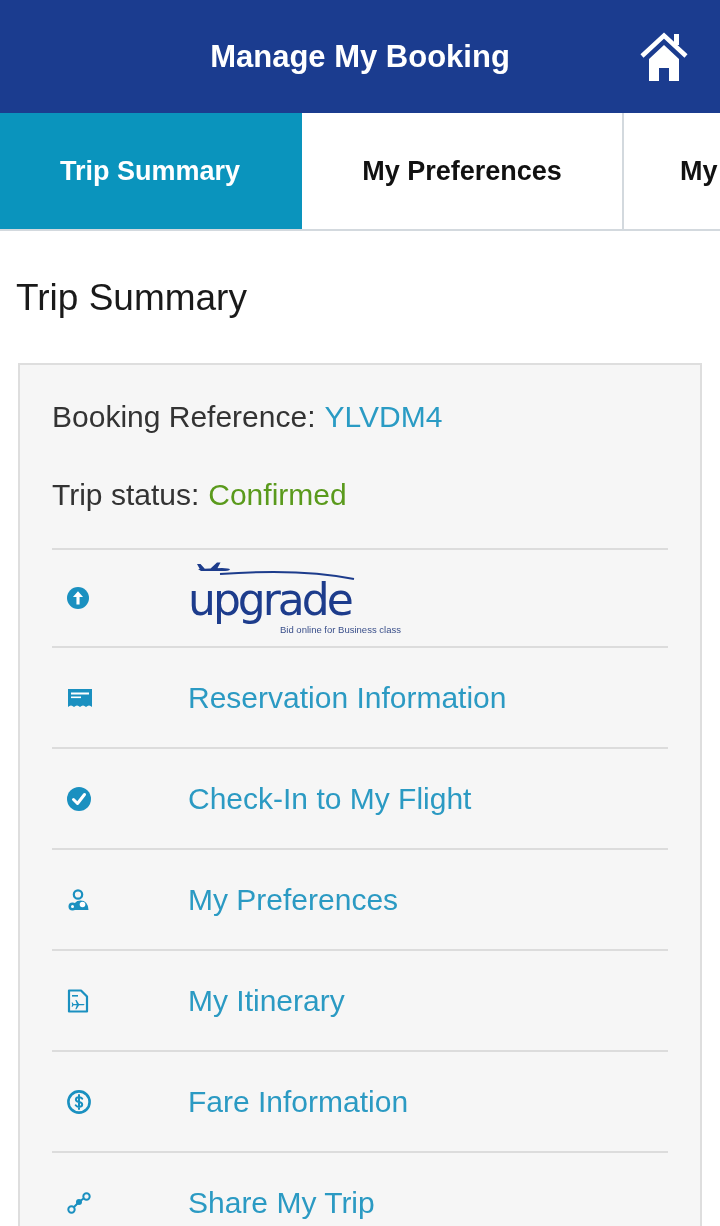 This screenshot has height=1226, width=720. What do you see at coordinates (78, 598) in the screenshot?
I see `arrow-up-circle-icon` at bounding box center [78, 598].